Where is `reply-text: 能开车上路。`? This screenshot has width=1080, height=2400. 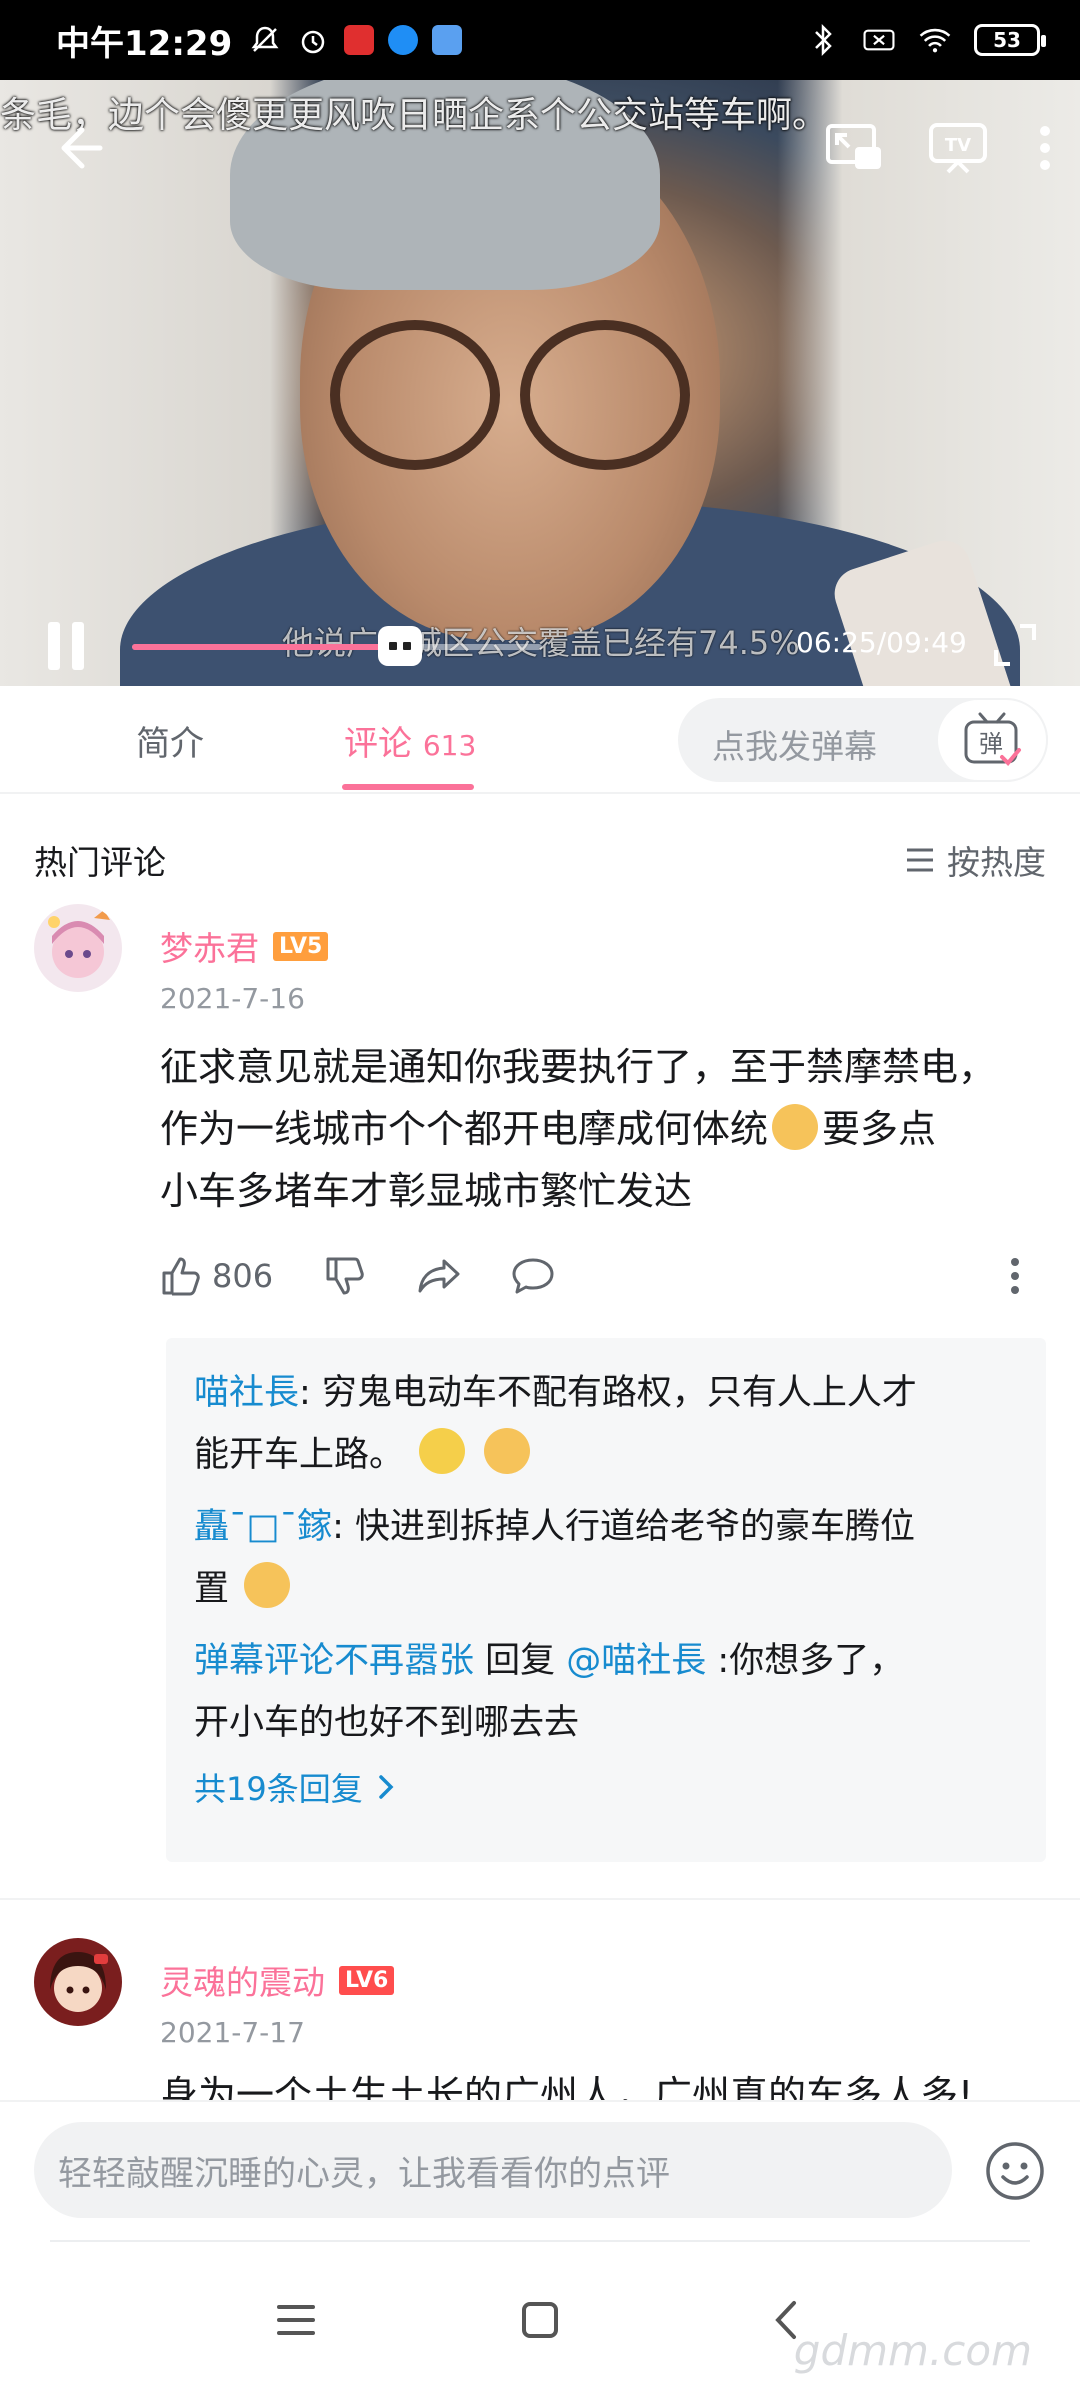 reply-text: 能开车上路。 is located at coordinates (299, 1455).